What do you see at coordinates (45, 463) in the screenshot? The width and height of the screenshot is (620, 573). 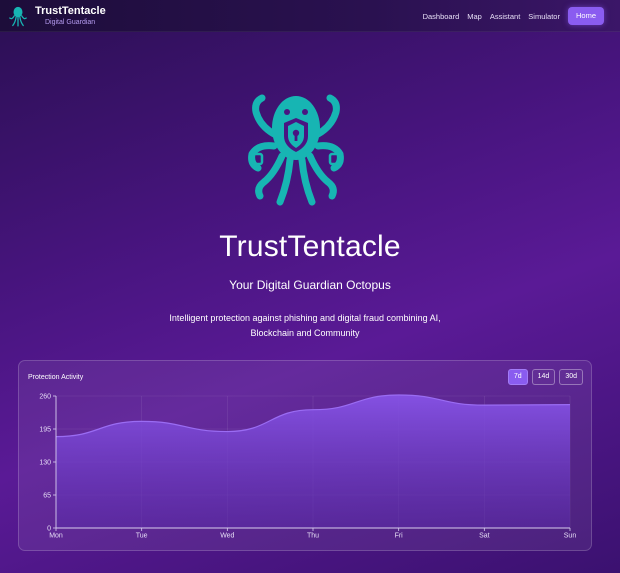 I see `y-tick-label: 130` at bounding box center [45, 463].